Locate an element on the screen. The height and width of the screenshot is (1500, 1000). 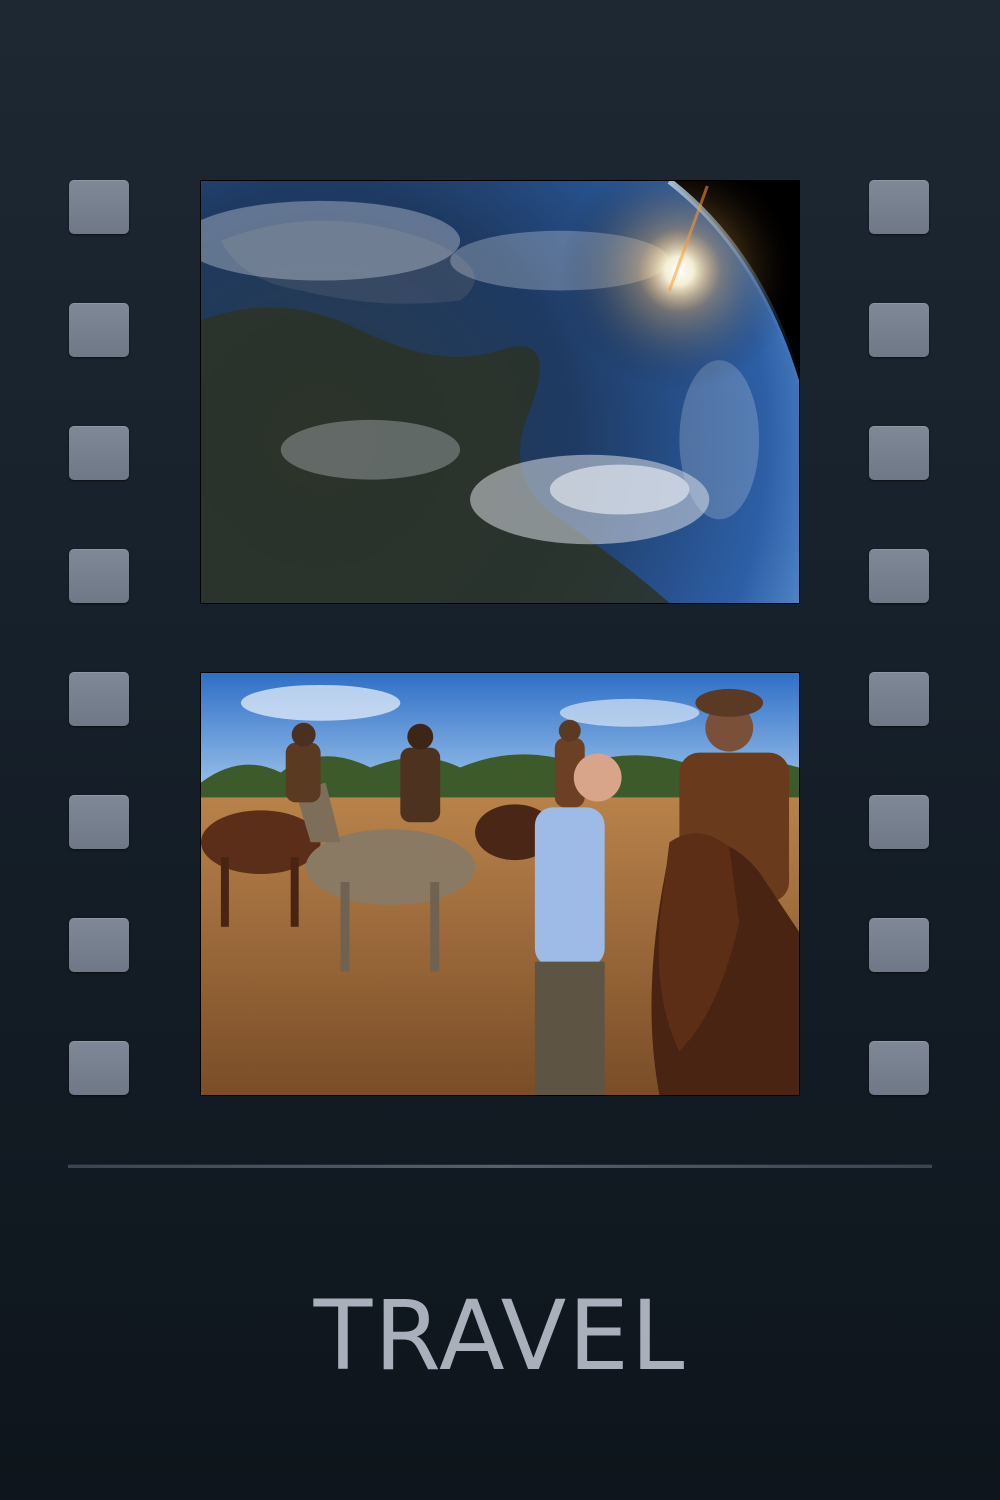
divider-line is located at coordinates (500, 1166).